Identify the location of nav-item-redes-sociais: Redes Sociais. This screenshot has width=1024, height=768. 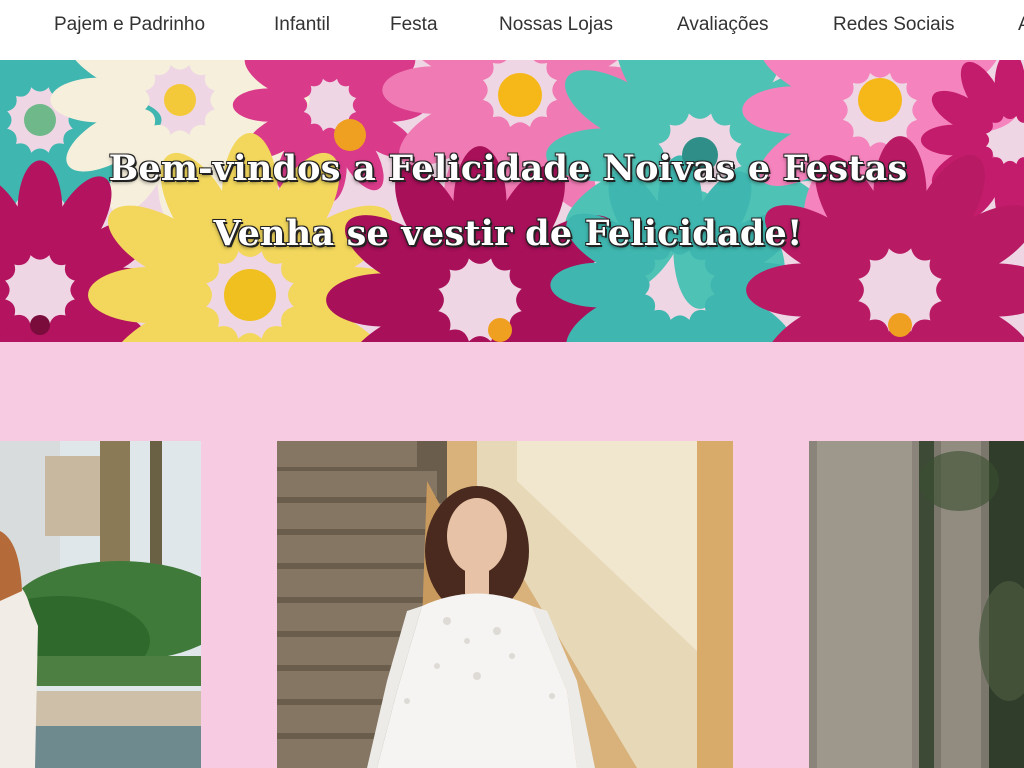
(893, 25).